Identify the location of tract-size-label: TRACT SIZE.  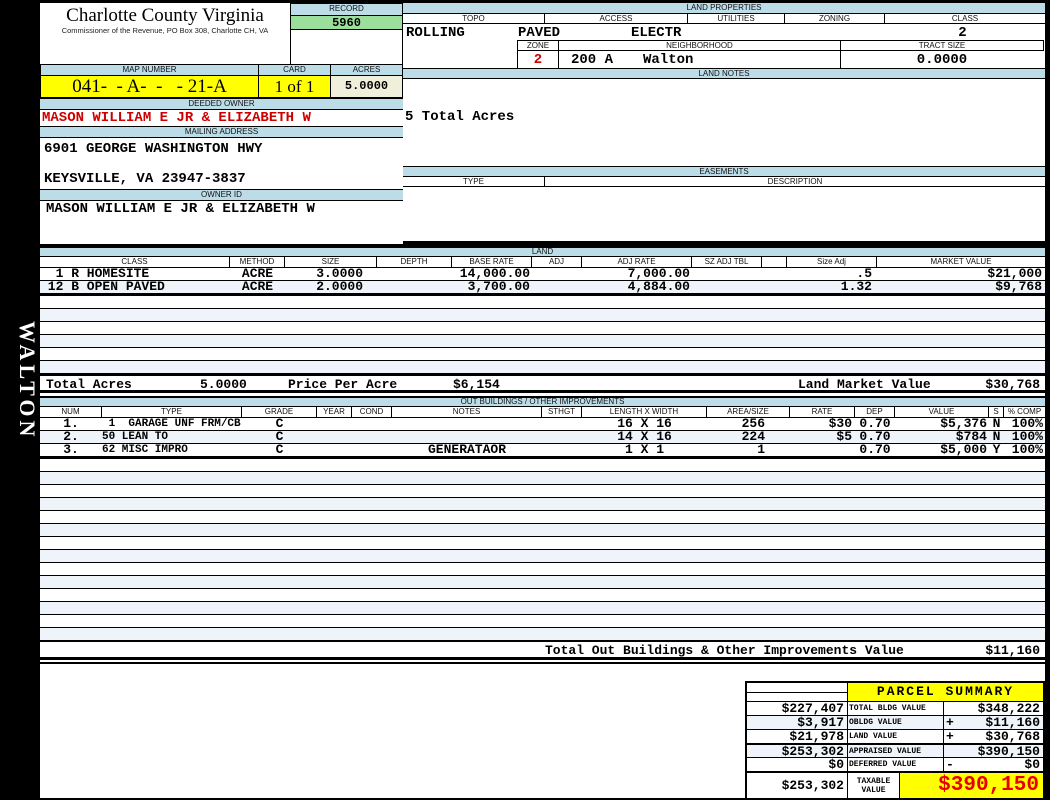
(942, 45).